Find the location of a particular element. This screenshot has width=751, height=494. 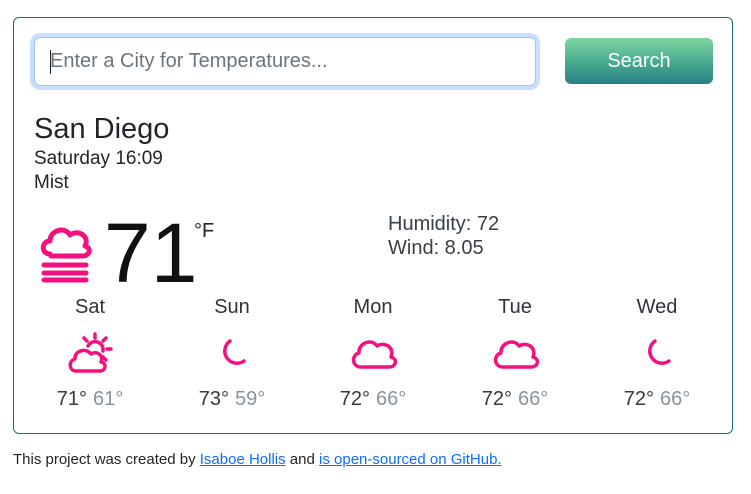

search-button: Search is located at coordinates (639, 61).